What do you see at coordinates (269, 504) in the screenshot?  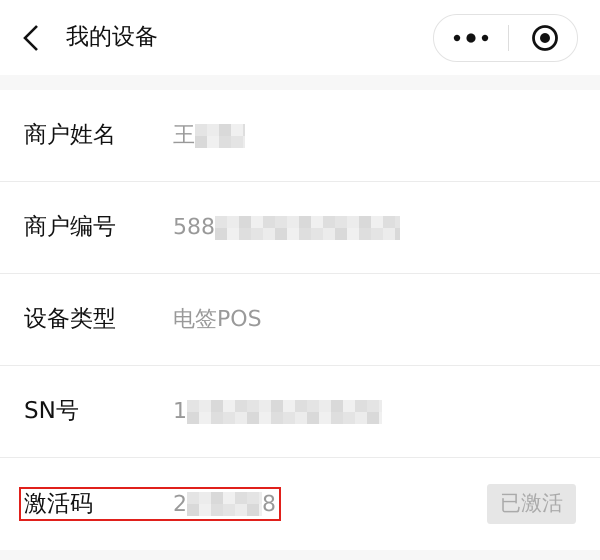 I see `field-value: 8` at bounding box center [269, 504].